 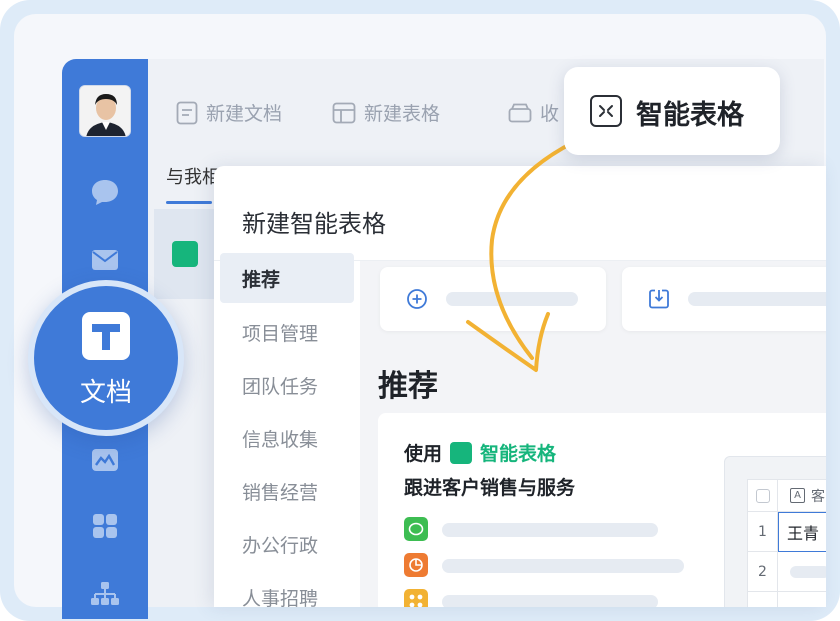 What do you see at coordinates (818, 496) in the screenshot?
I see `col-name: 客` at bounding box center [818, 496].